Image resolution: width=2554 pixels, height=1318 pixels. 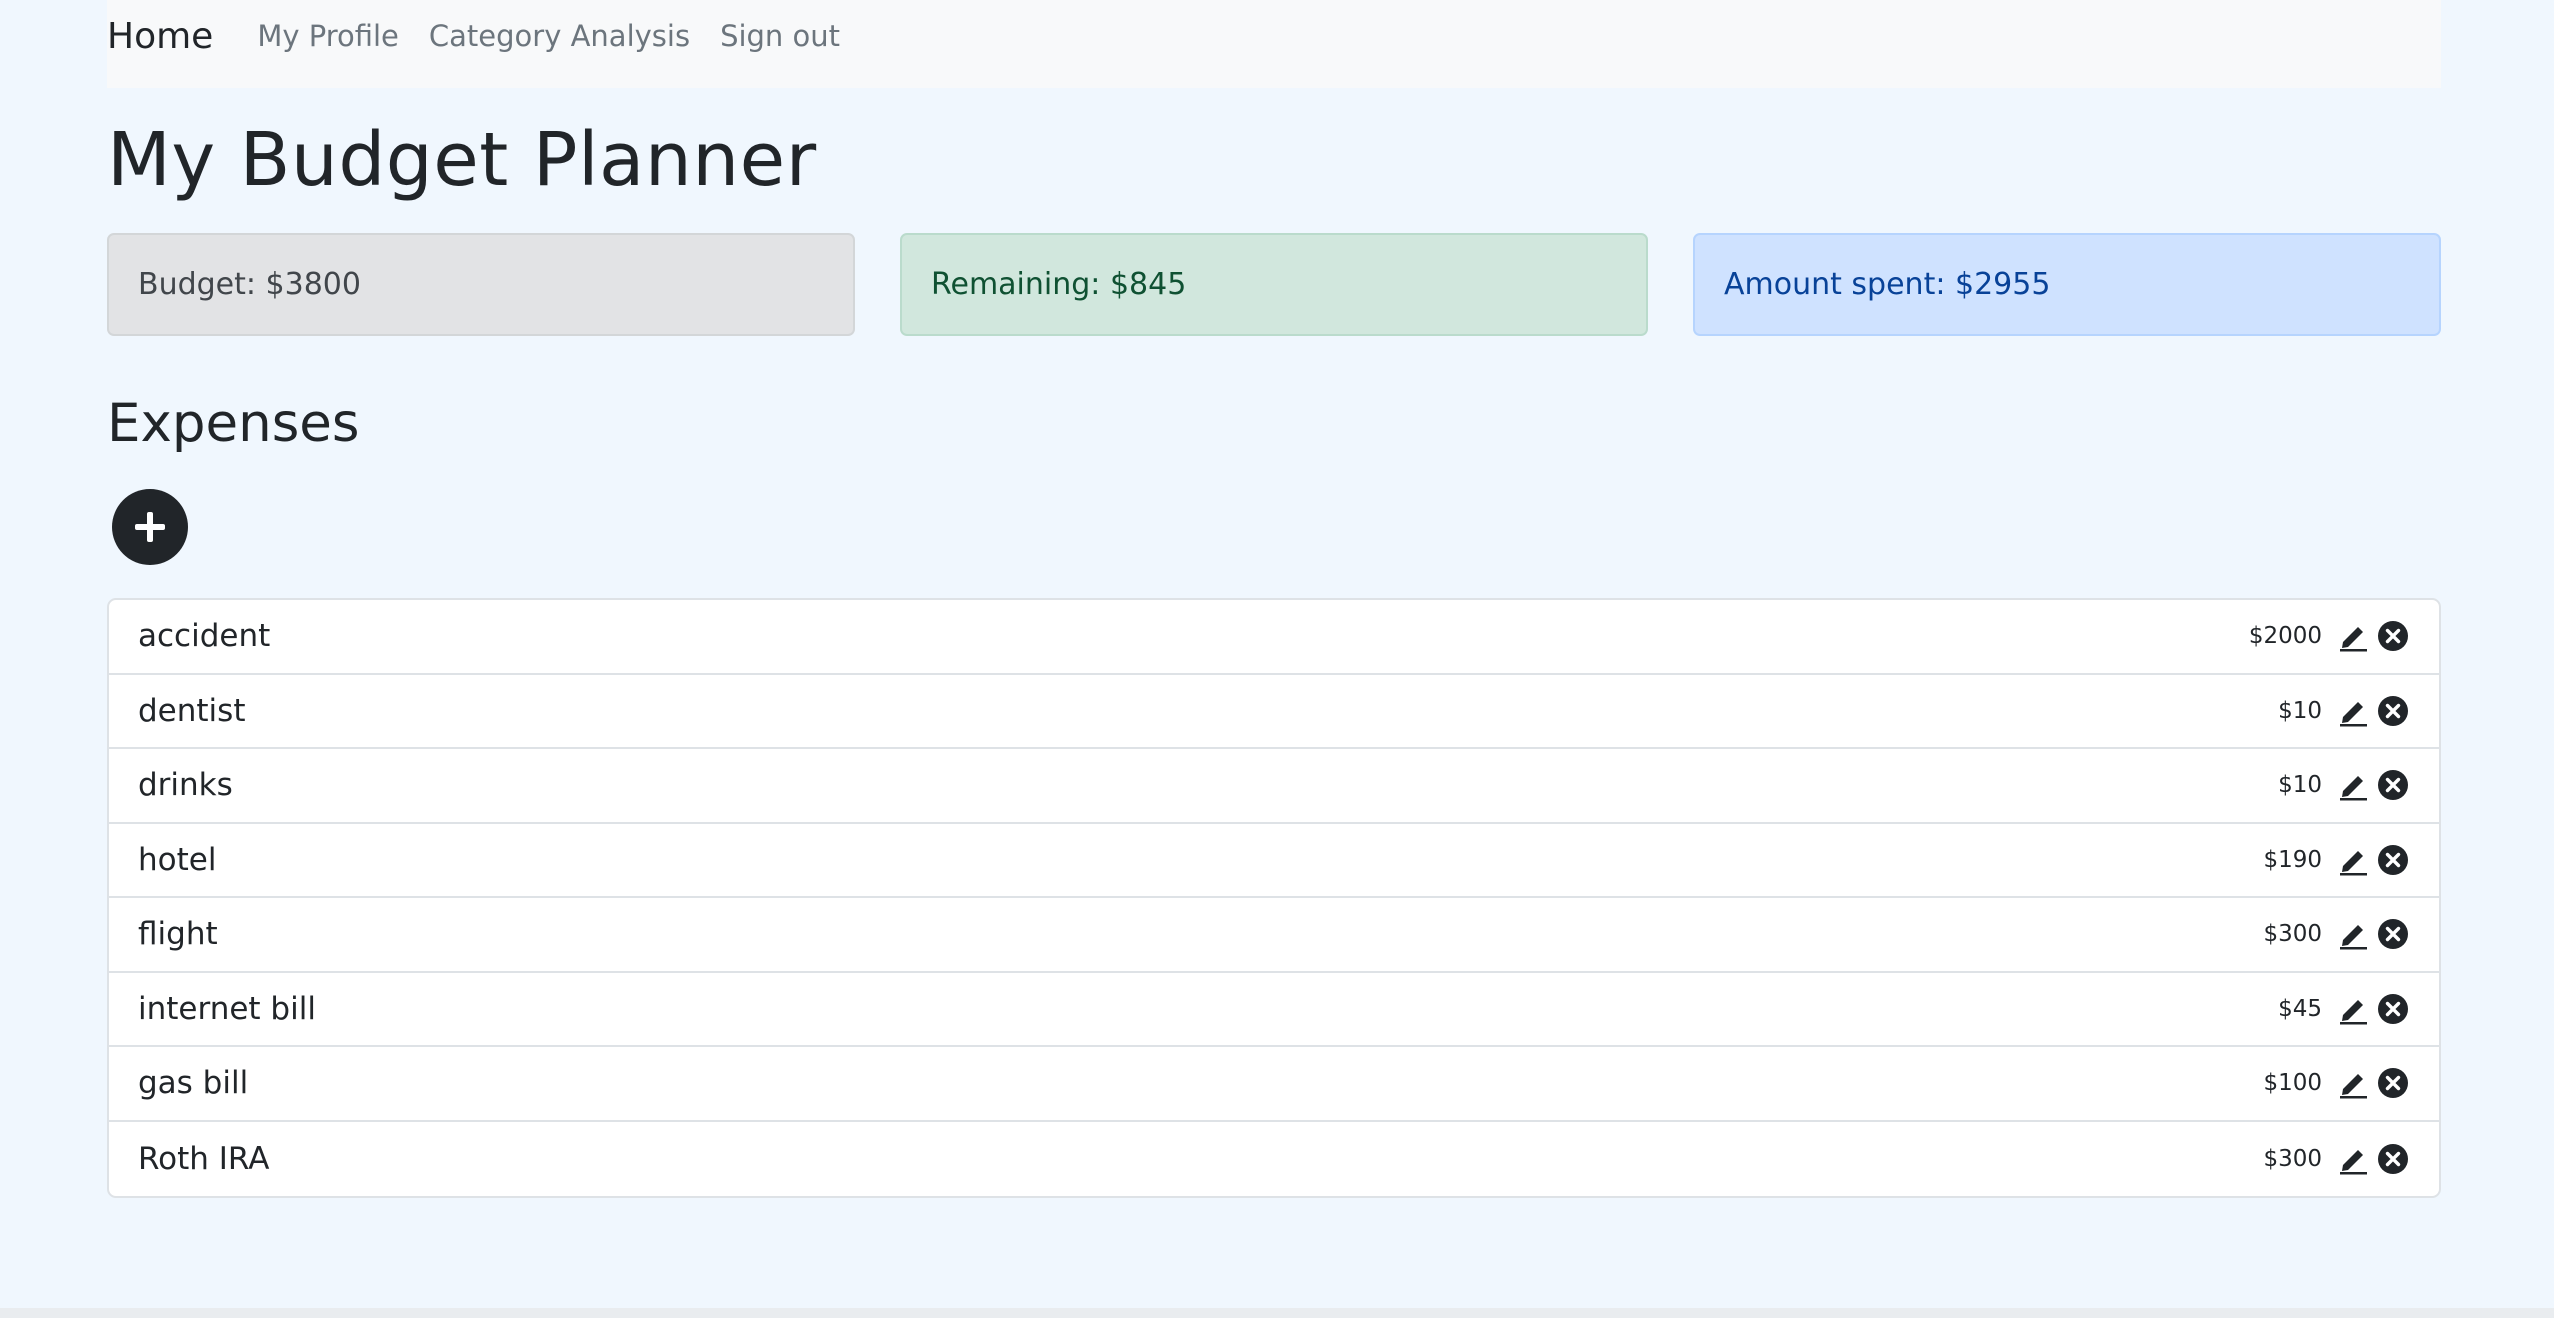 I want to click on nav-my-profile-link: My Profile, so click(x=328, y=36).